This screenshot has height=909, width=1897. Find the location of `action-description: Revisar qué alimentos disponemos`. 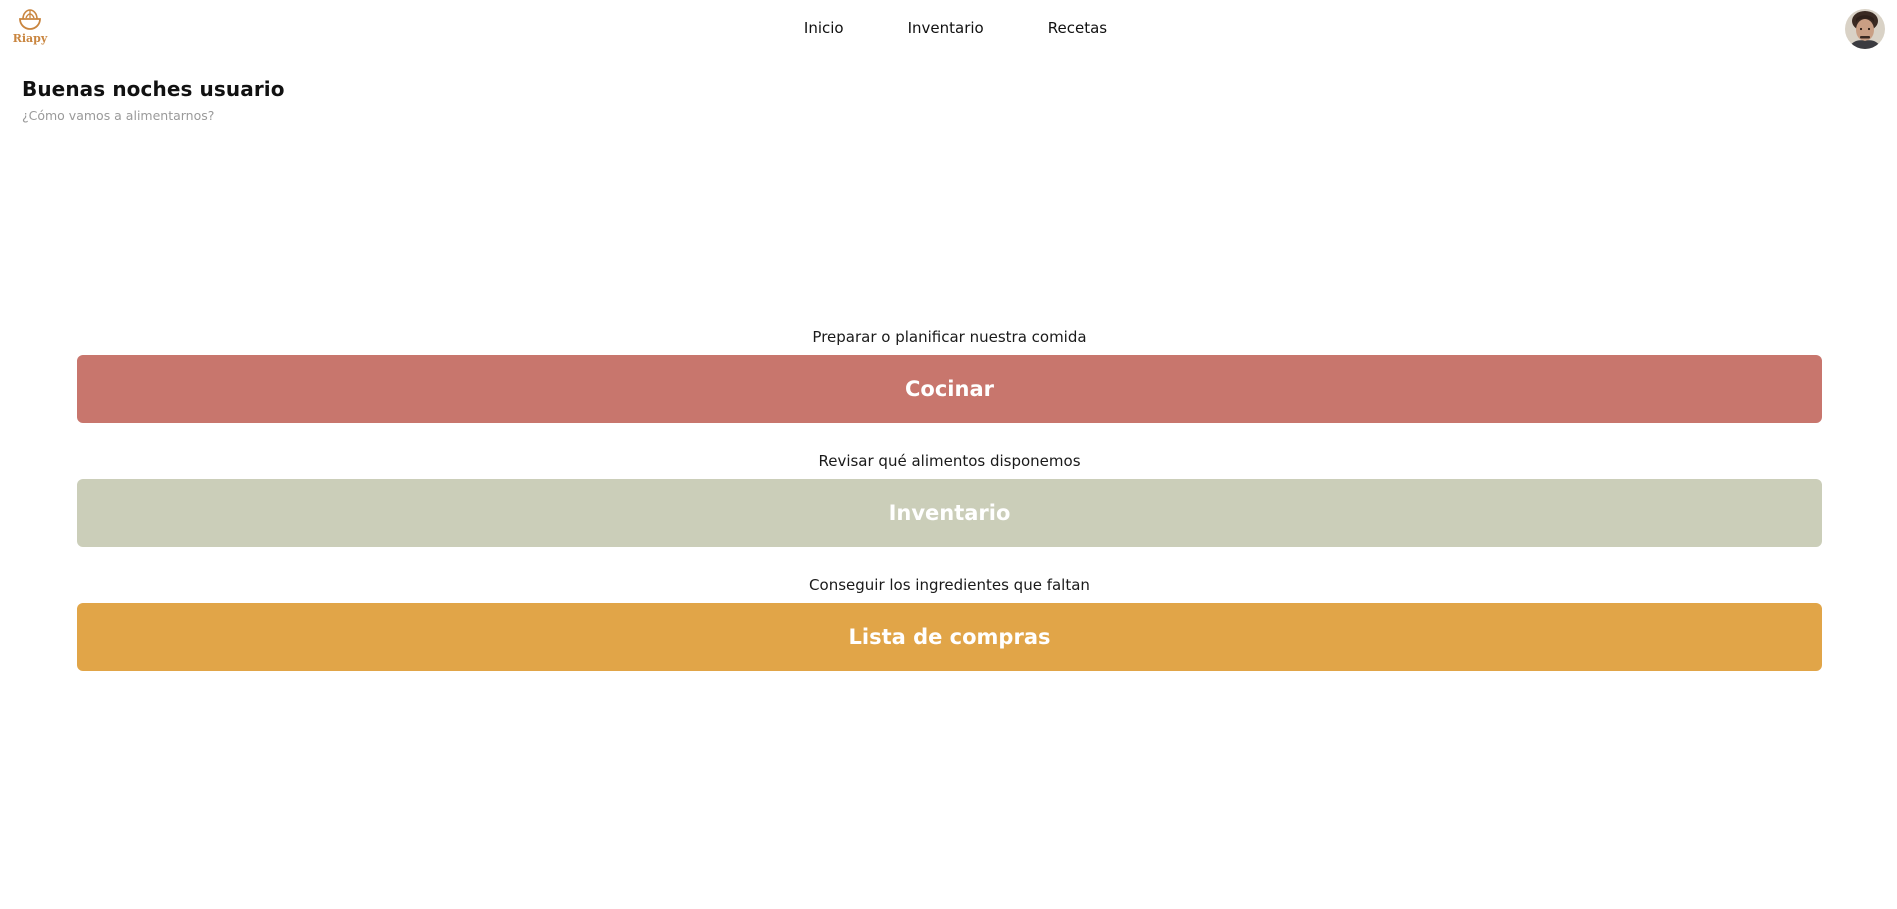

action-description: Revisar qué alimentos disponemos is located at coordinates (949, 461).